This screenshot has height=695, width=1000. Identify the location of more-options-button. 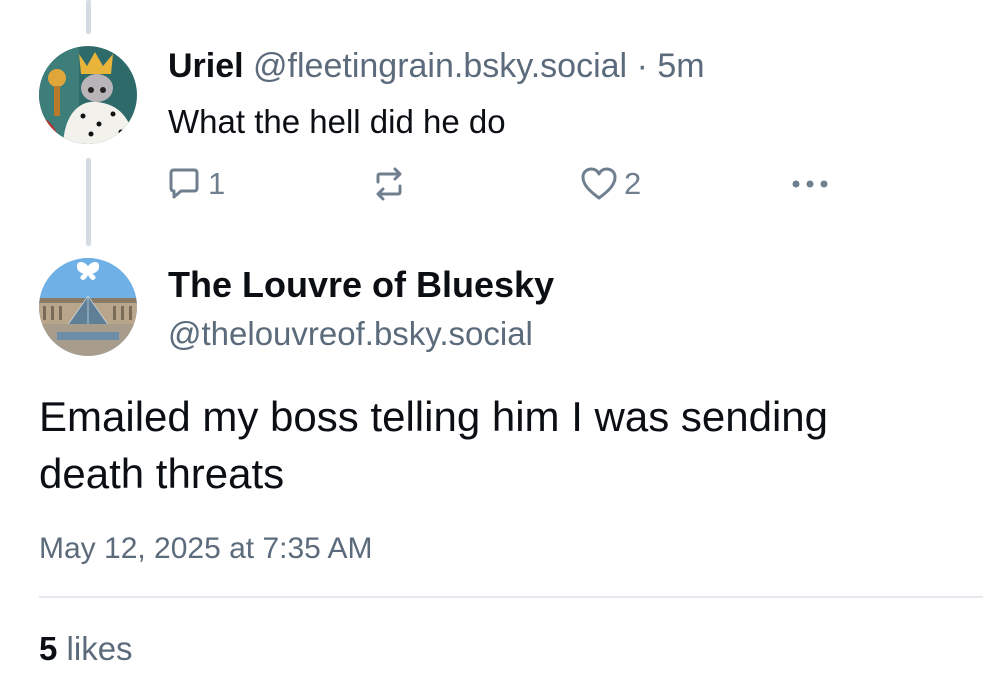
(810, 184).